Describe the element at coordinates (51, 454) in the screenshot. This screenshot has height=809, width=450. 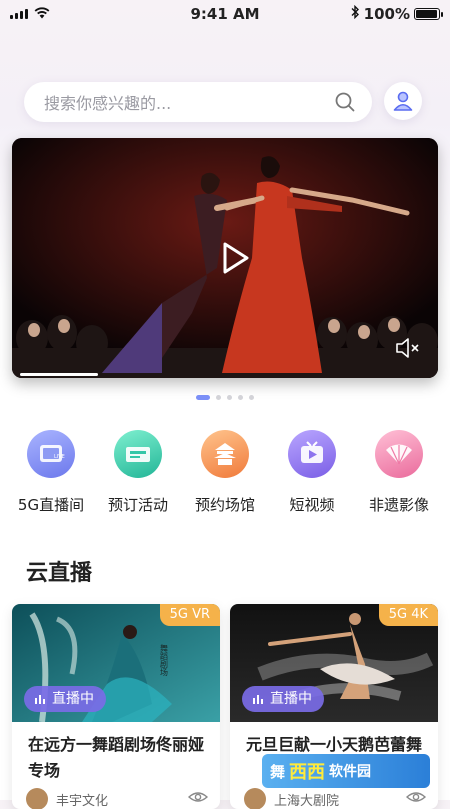
I see `live-room-icon: LIVE` at that location.